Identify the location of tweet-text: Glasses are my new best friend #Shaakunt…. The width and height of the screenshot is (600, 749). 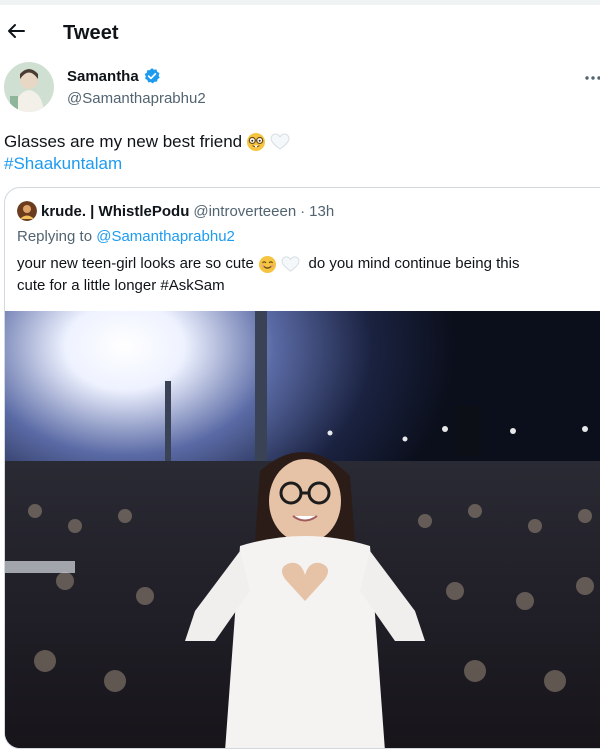
(147, 153).